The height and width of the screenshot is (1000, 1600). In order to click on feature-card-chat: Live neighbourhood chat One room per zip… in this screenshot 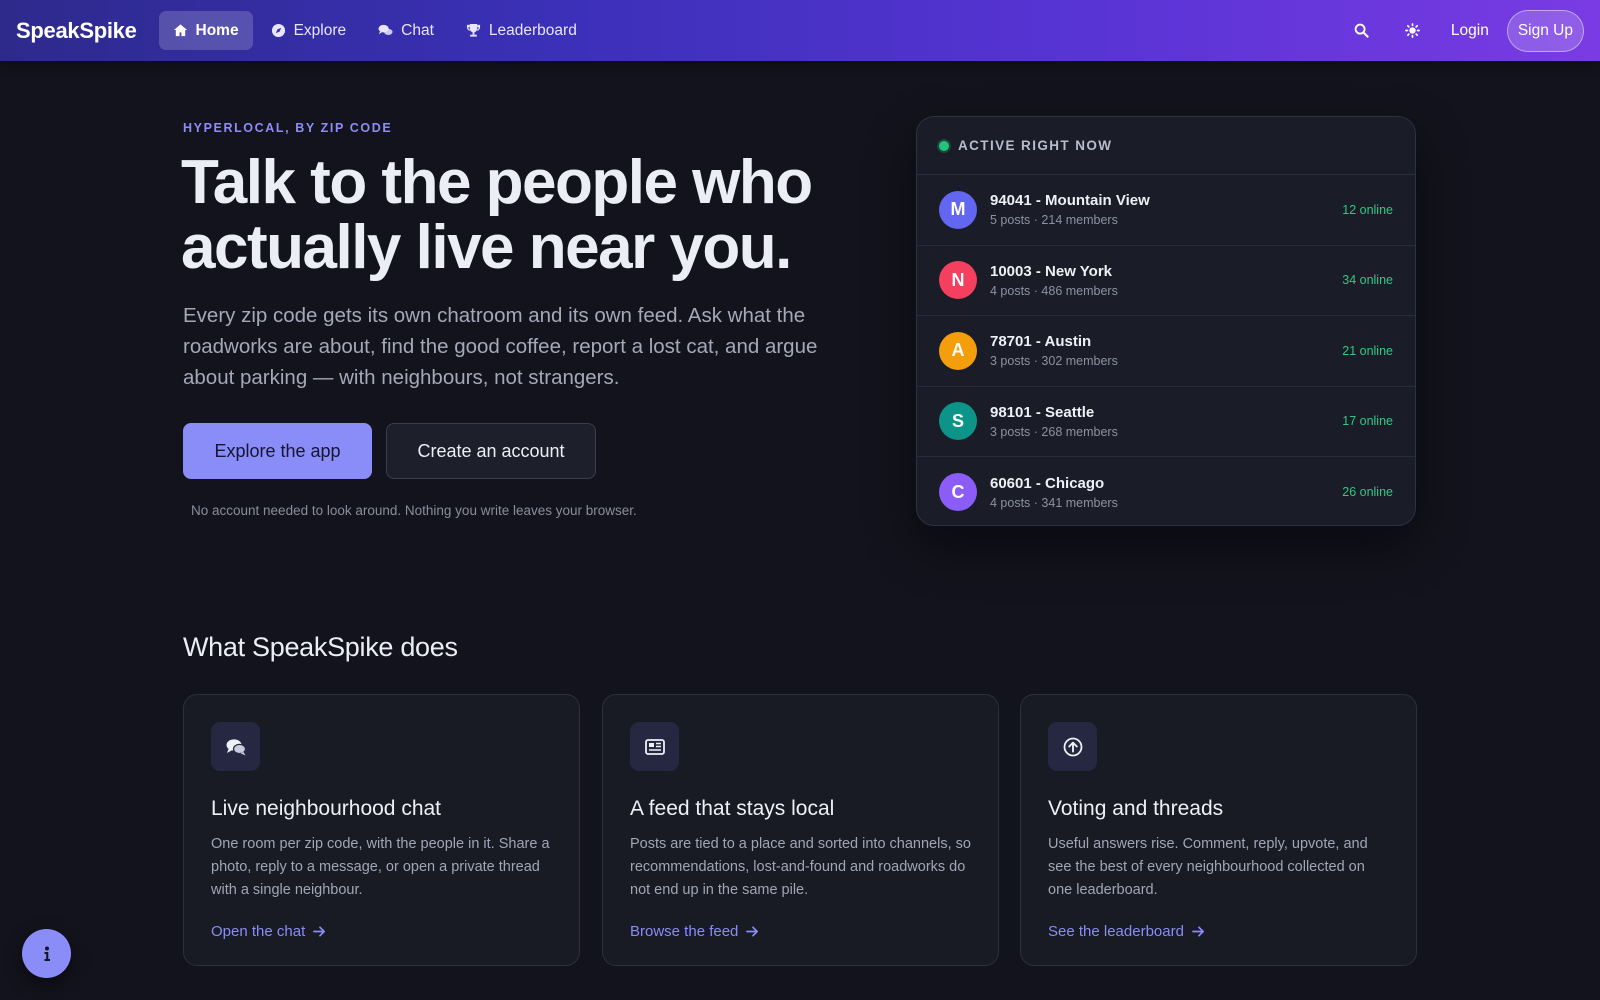, I will do `click(381, 830)`.